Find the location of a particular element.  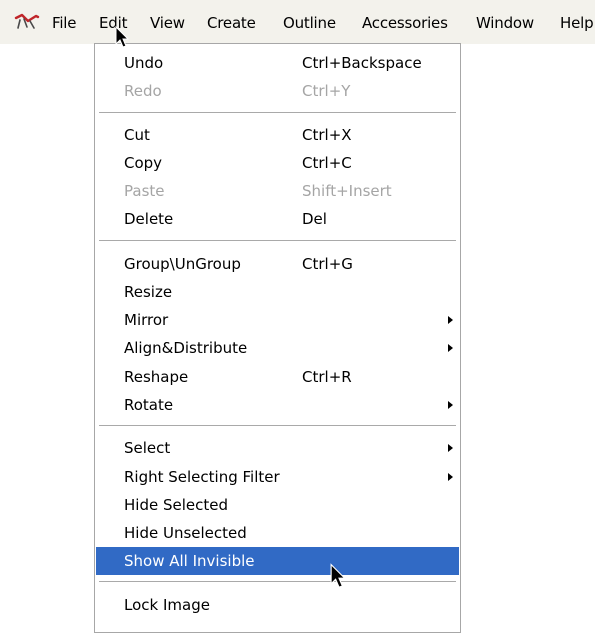

menu-item-label: Reshape is located at coordinates (156, 377).